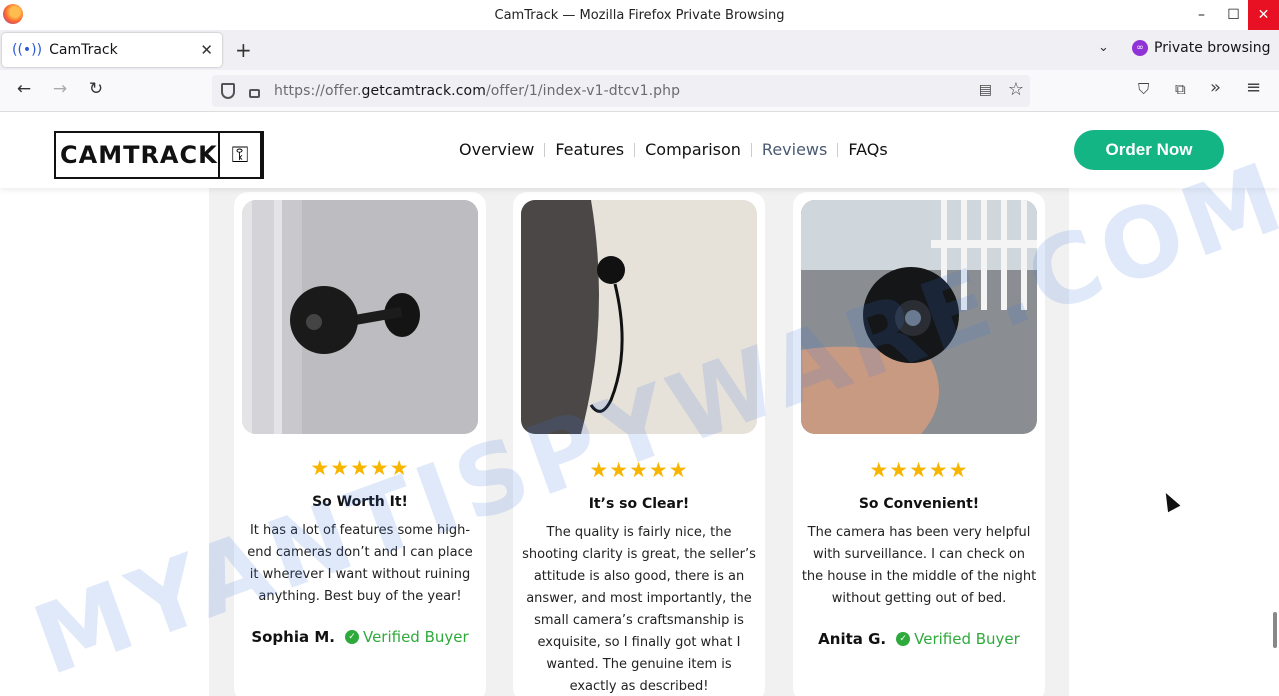 This screenshot has width=1279, height=696. I want to click on app-menu-icon: ≡, so click(1253, 87).